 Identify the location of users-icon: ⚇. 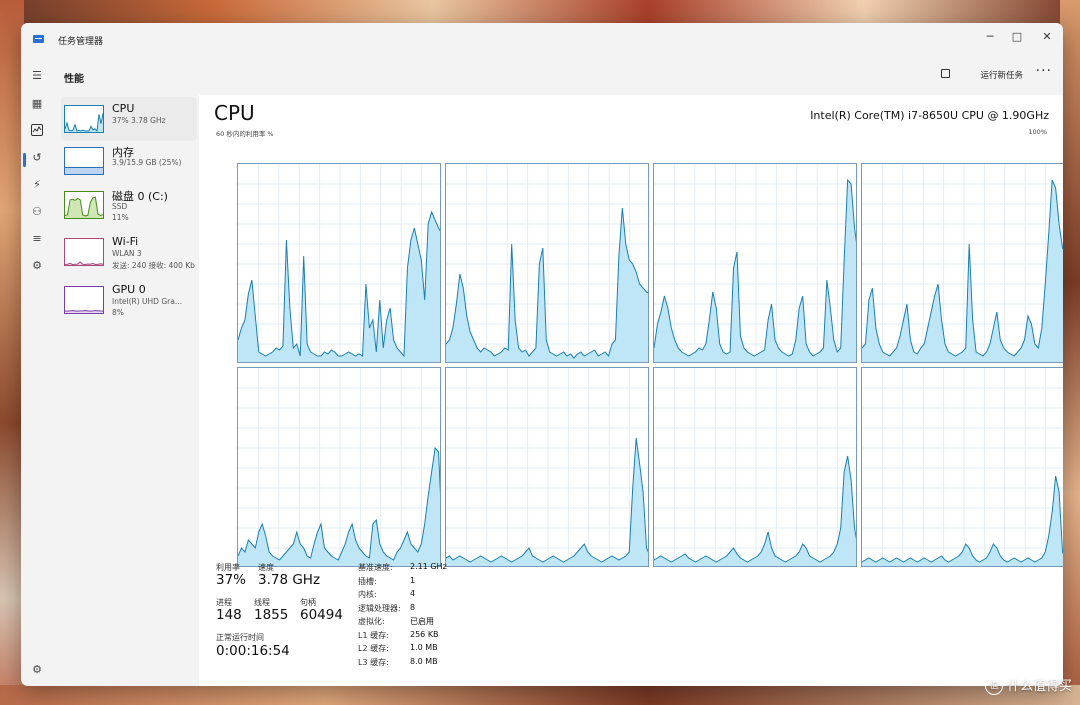
(37, 212).